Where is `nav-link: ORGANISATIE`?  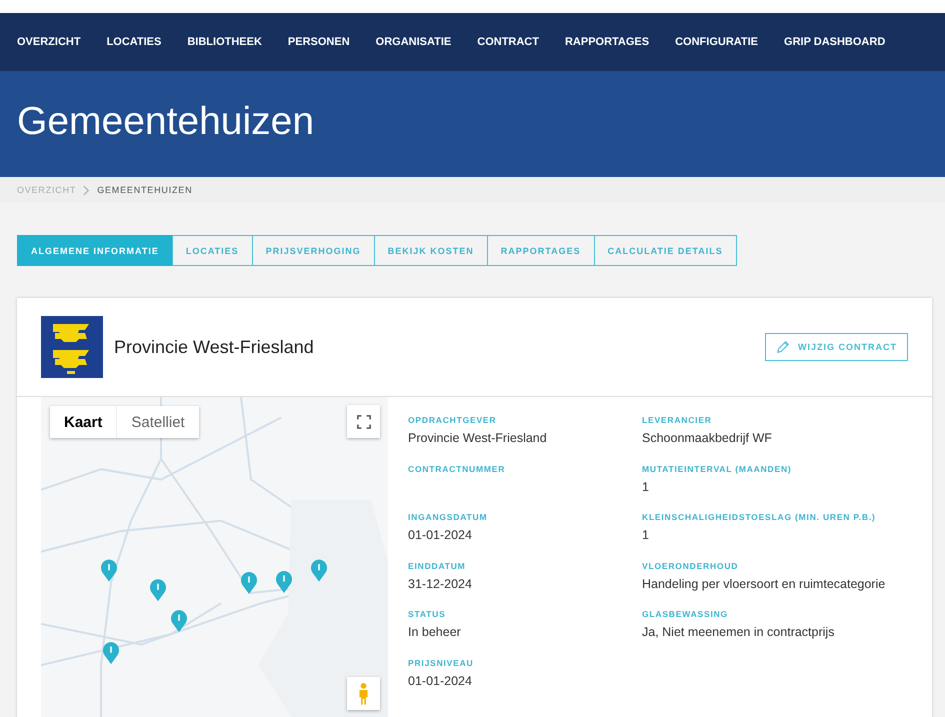
nav-link: ORGANISATIE is located at coordinates (414, 42).